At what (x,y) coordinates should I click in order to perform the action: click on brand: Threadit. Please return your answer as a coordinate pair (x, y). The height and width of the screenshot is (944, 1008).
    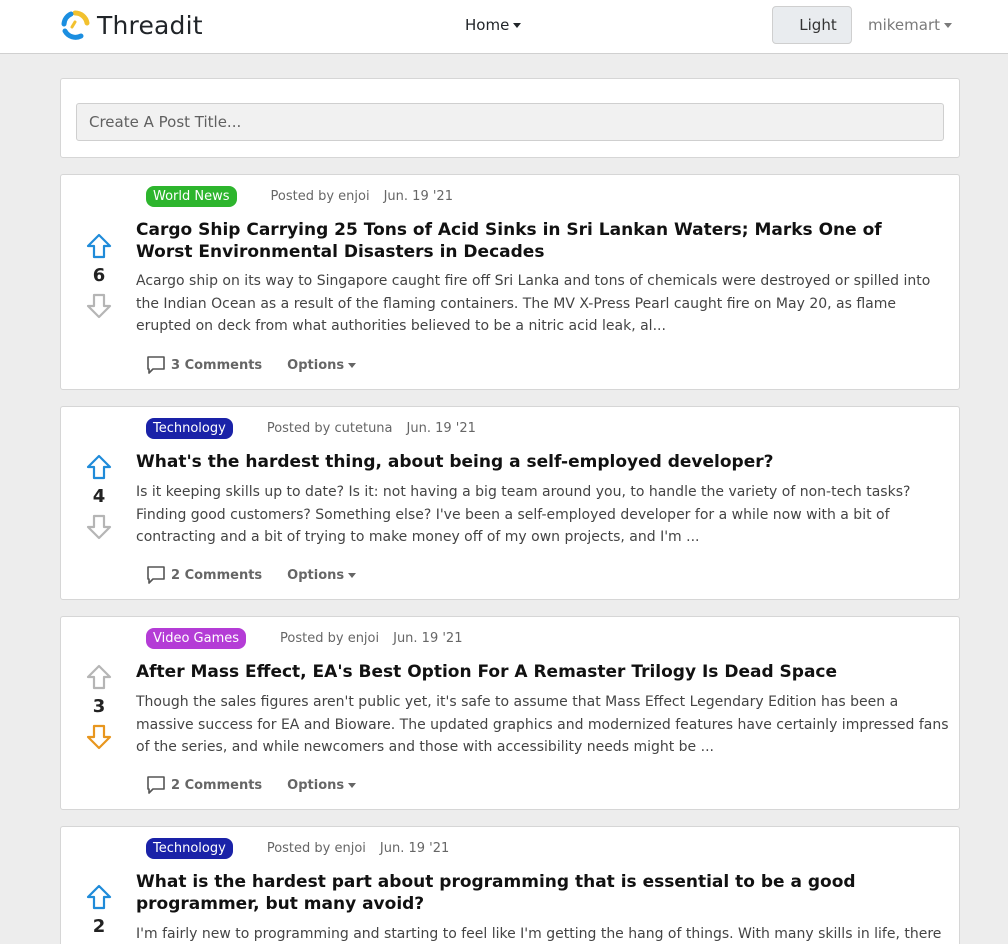
    Looking at the image, I should click on (131, 25).